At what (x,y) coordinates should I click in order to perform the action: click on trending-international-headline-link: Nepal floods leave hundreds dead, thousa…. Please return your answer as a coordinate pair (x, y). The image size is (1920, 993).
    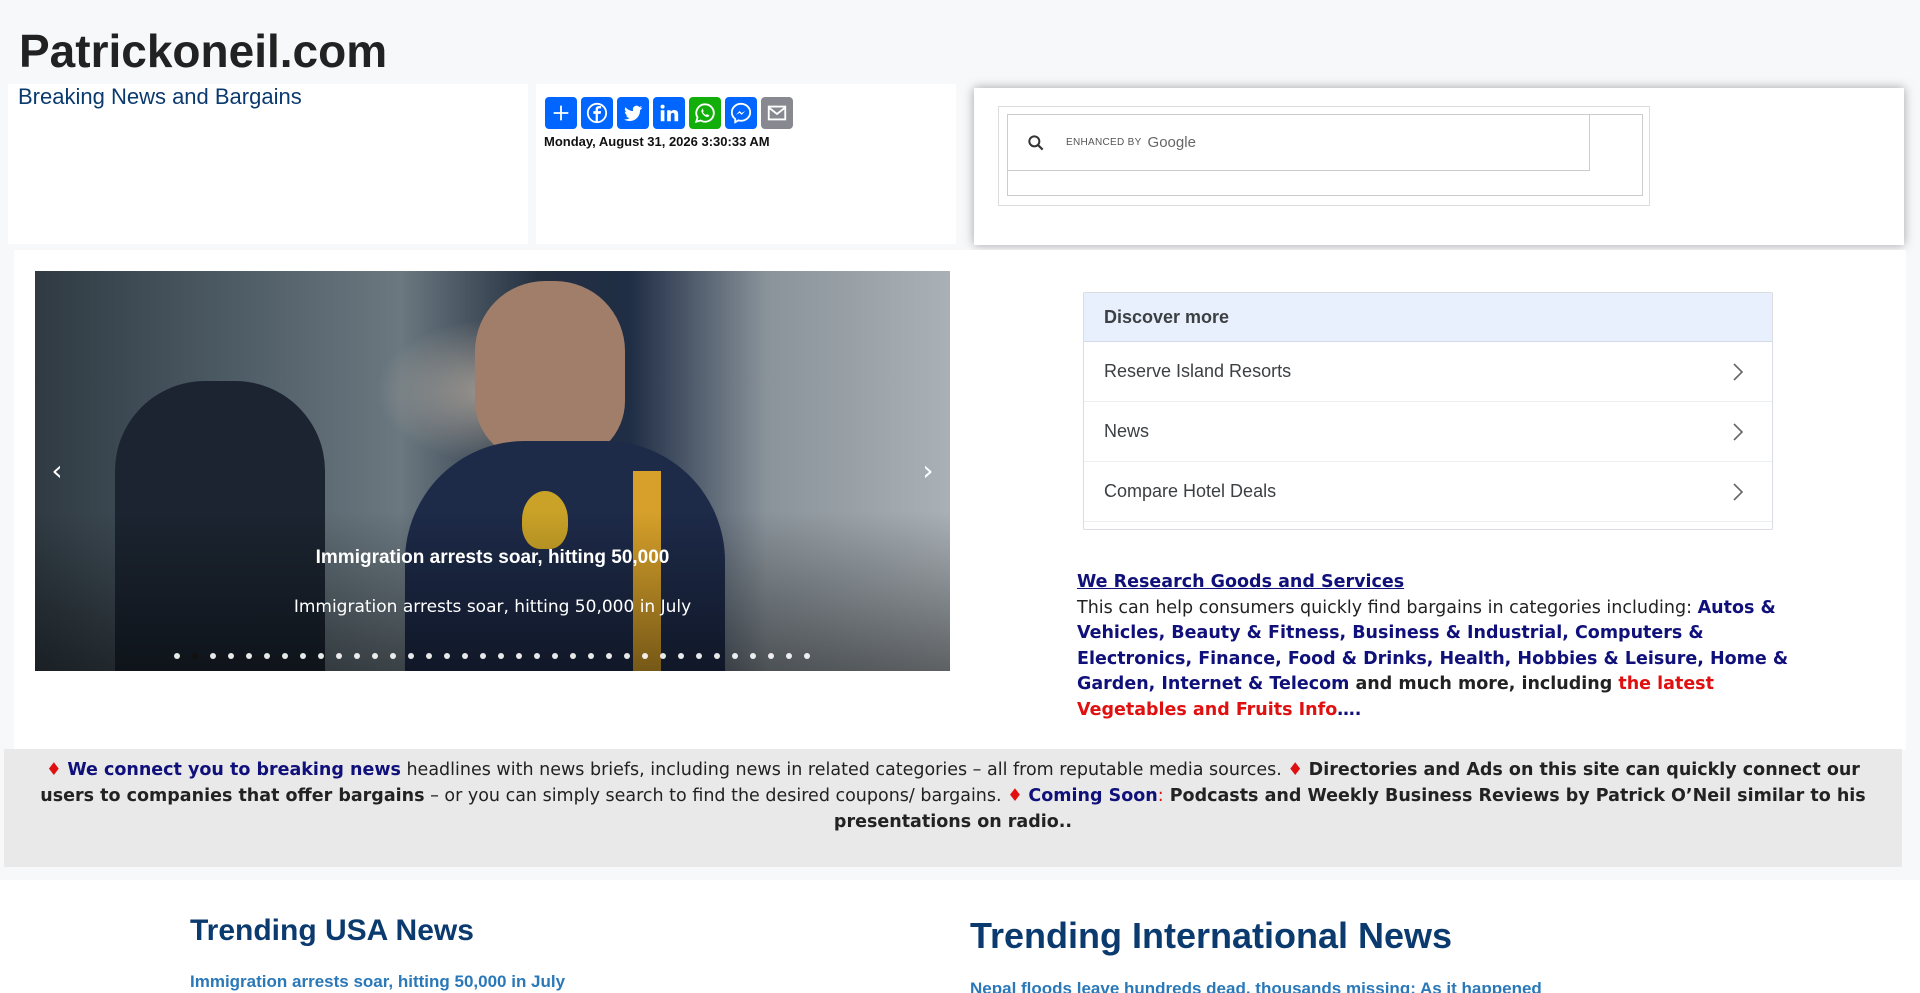
    Looking at the image, I should click on (1256, 986).